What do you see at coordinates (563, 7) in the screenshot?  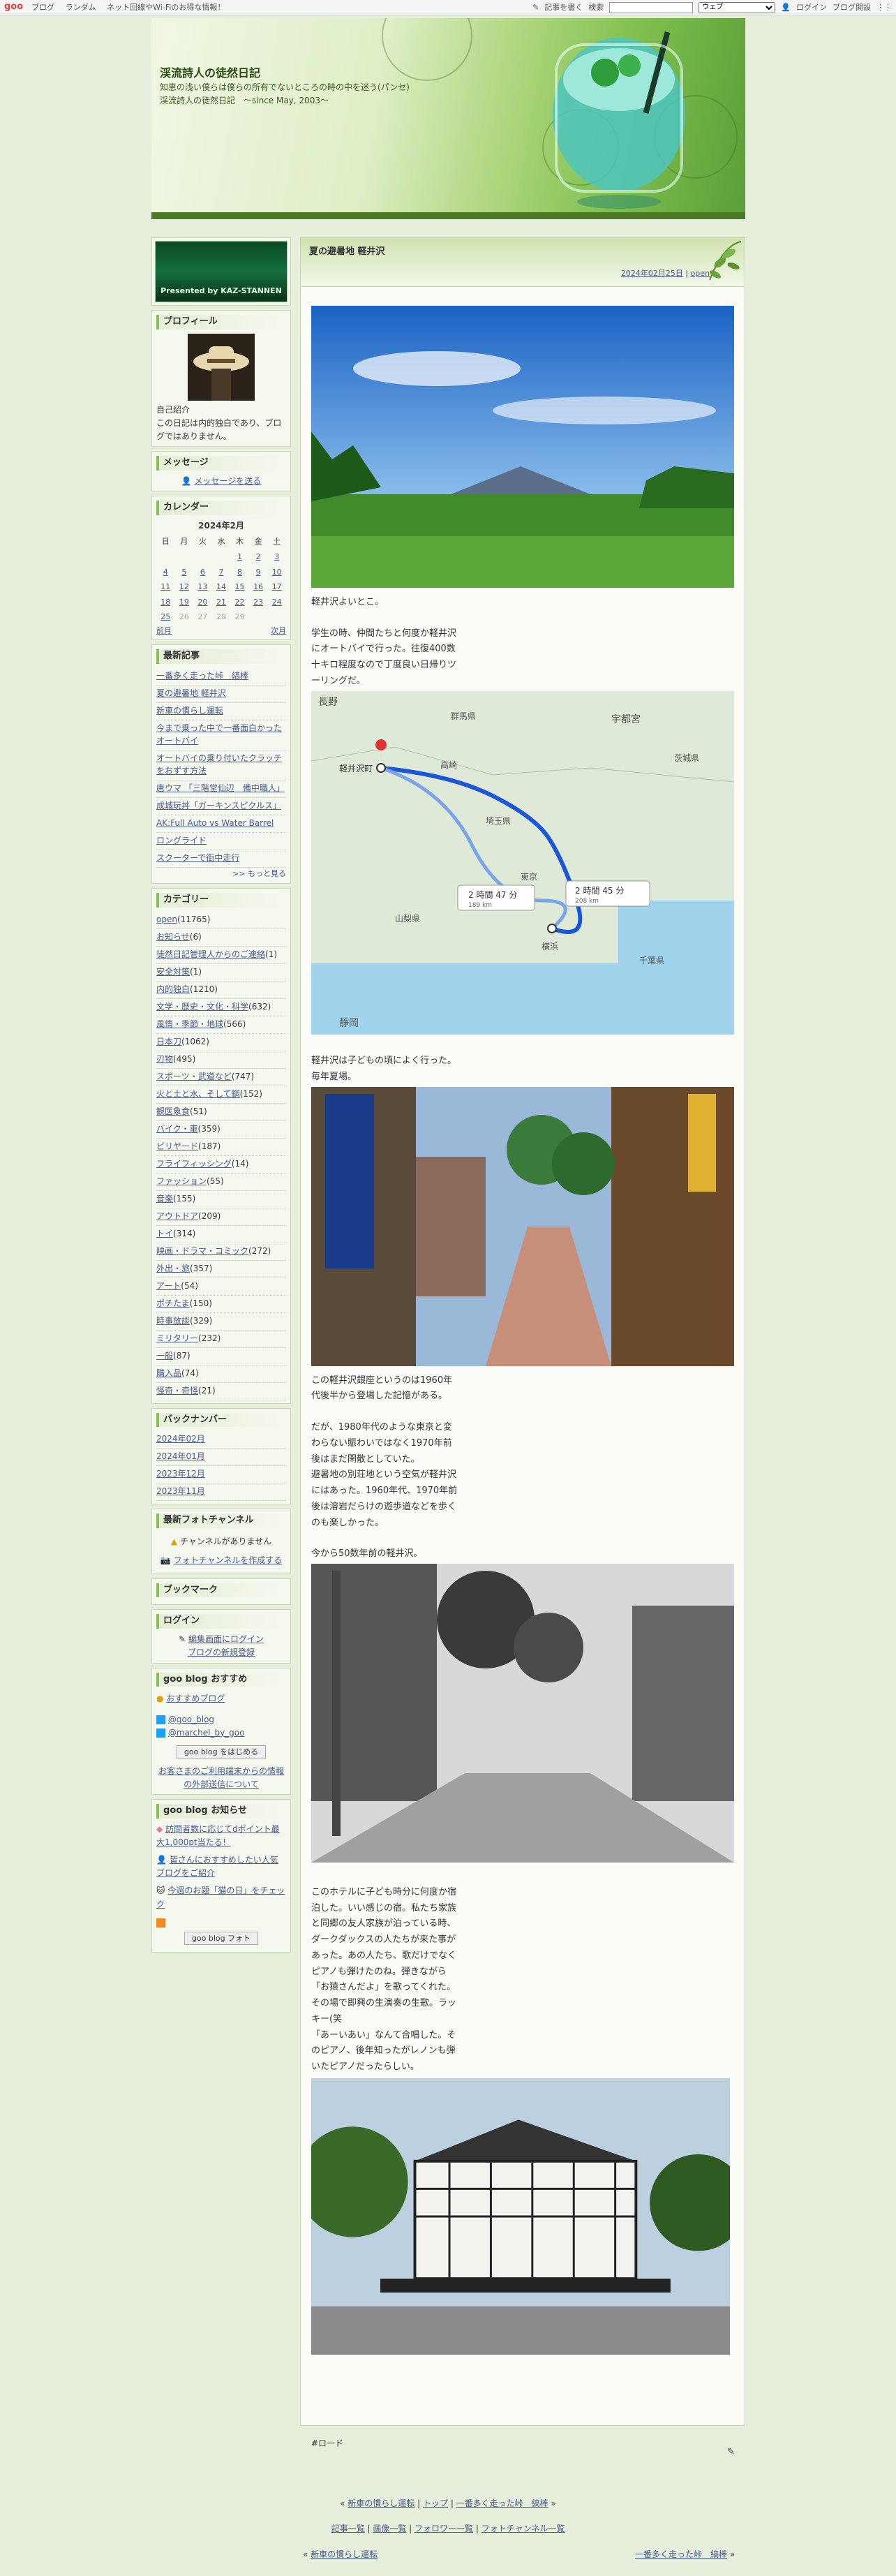 I see `write-article-link: 記事を書く` at bounding box center [563, 7].